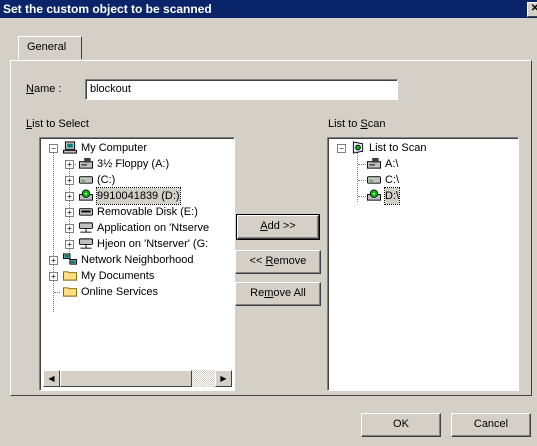 The image size is (537, 446). I want to click on tree-item-scan-d: D:\, so click(421, 196).